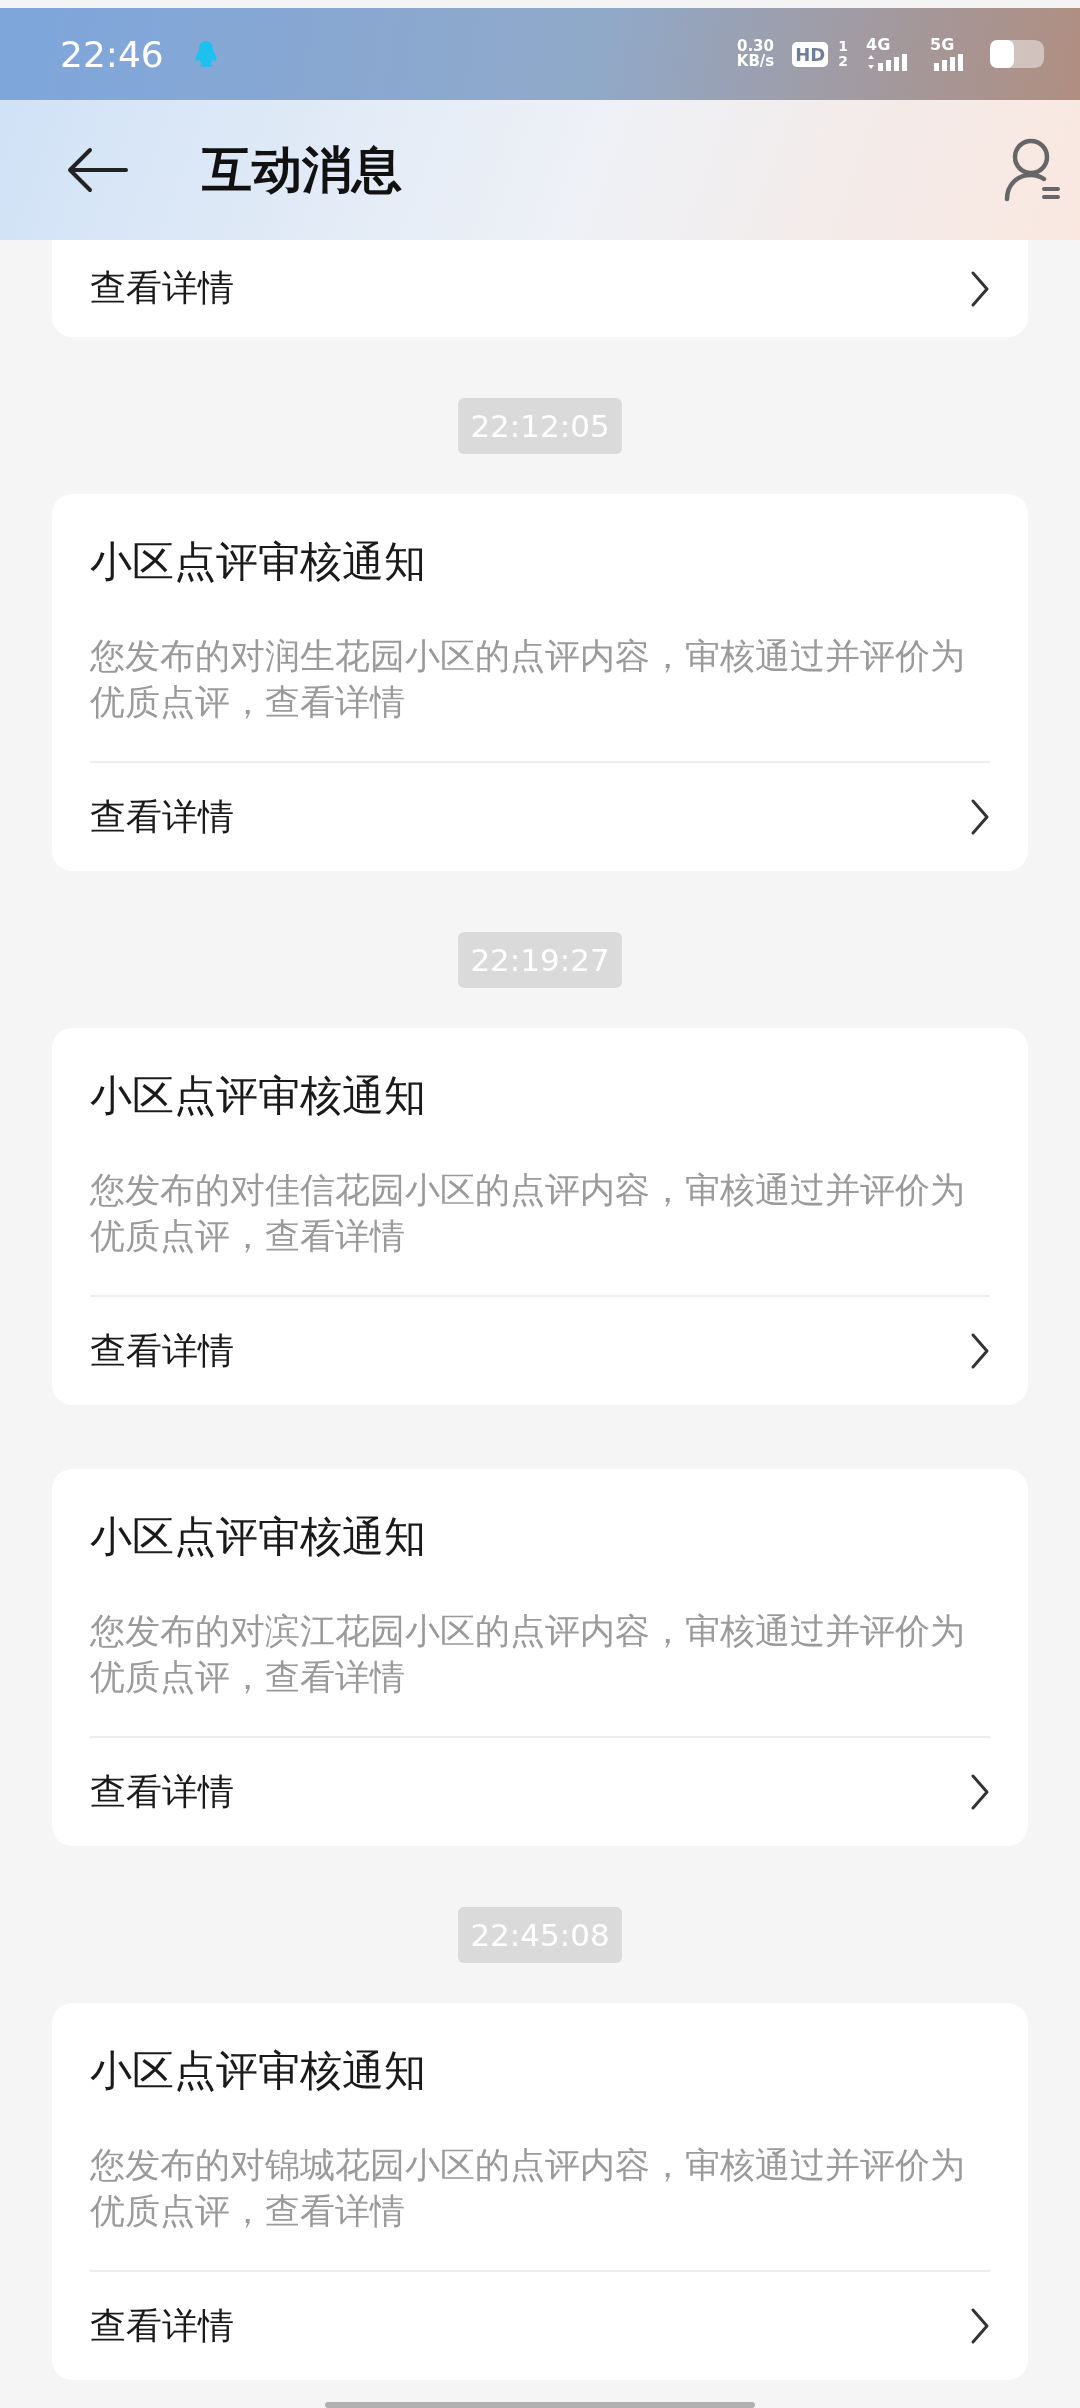  I want to click on message-body: 您发布的对滨江花园小区的点评内容，审核通过并评价为优质点评，查看详情, so click(528, 1654).